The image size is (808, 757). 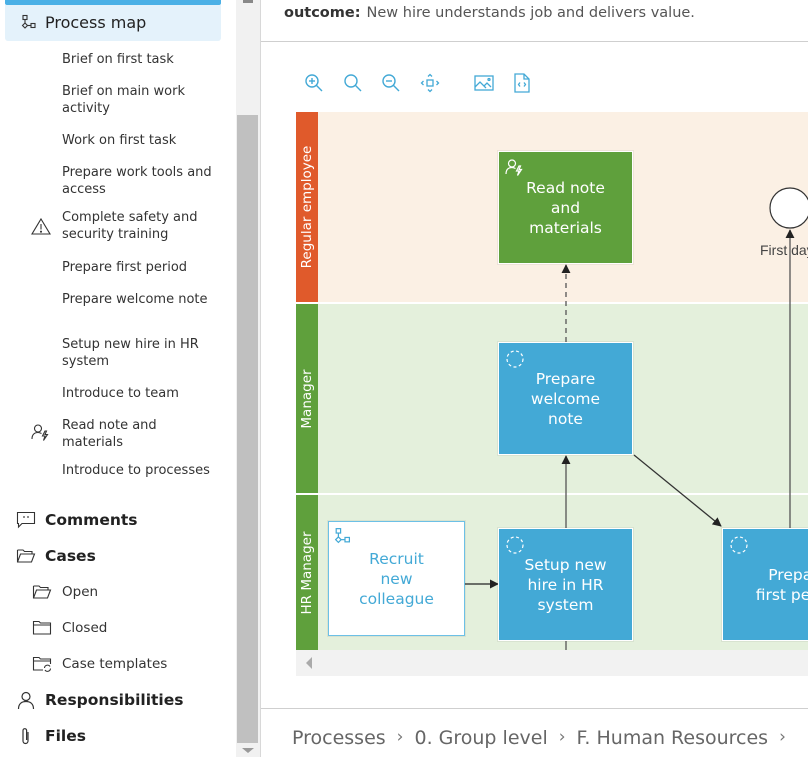 What do you see at coordinates (70, 556) in the screenshot?
I see `sidebar-item-cases: Cases` at bounding box center [70, 556].